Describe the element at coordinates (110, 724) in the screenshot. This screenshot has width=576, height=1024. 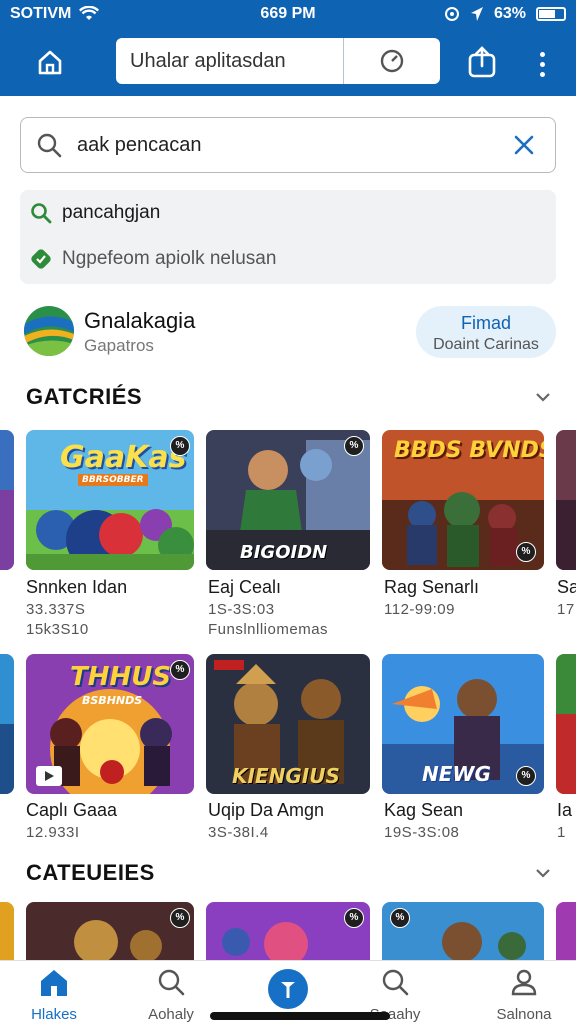
I see `game-thumbnail: THHUS BSBHNDS %` at that location.